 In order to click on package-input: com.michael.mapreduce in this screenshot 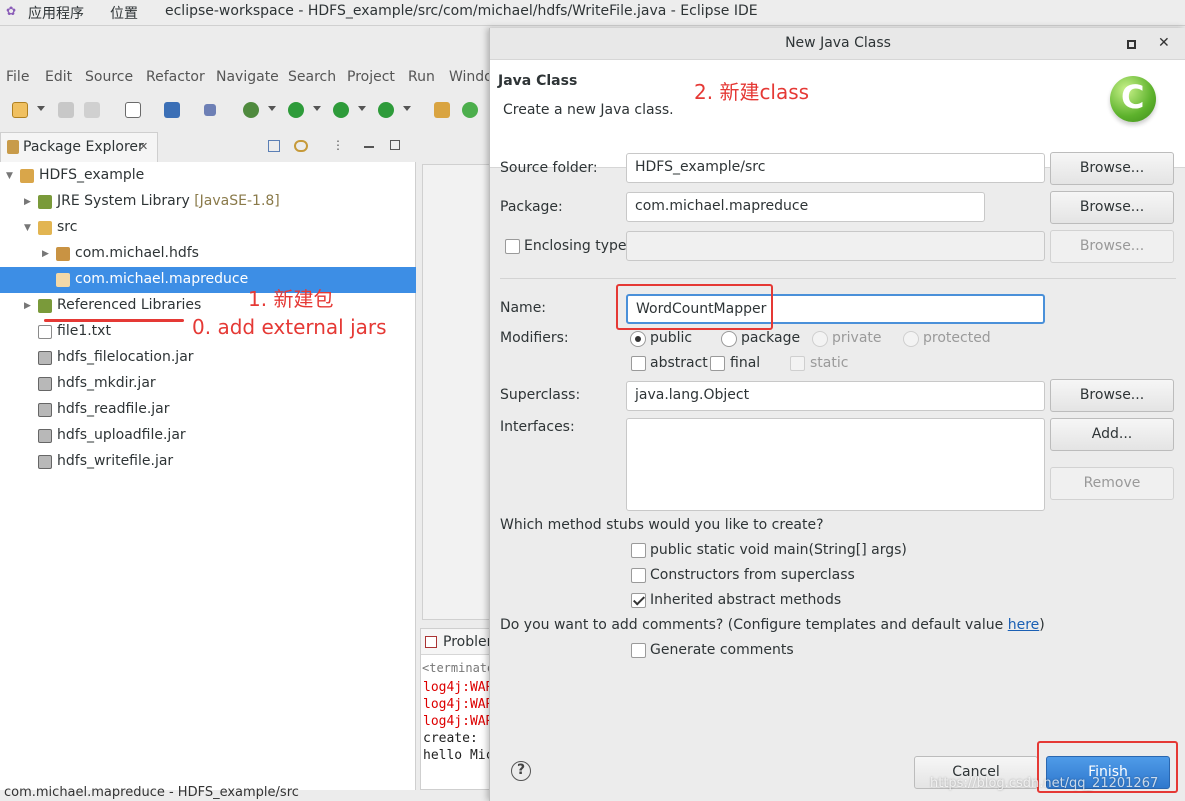, I will do `click(805, 207)`.